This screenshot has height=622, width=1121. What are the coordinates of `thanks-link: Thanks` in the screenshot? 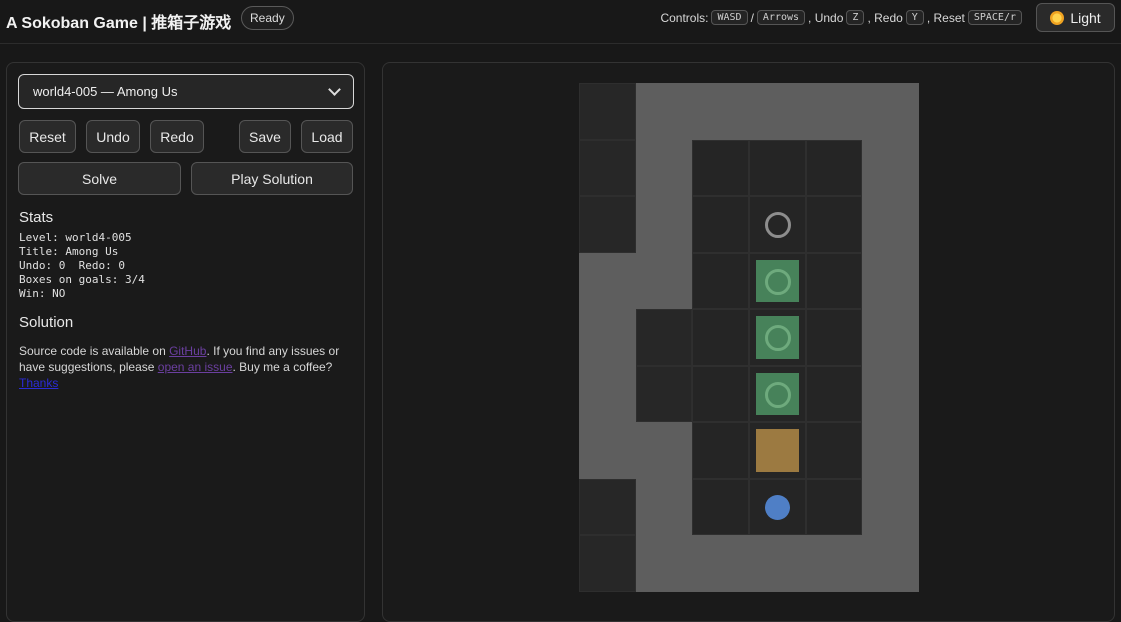 It's located at (38, 383).